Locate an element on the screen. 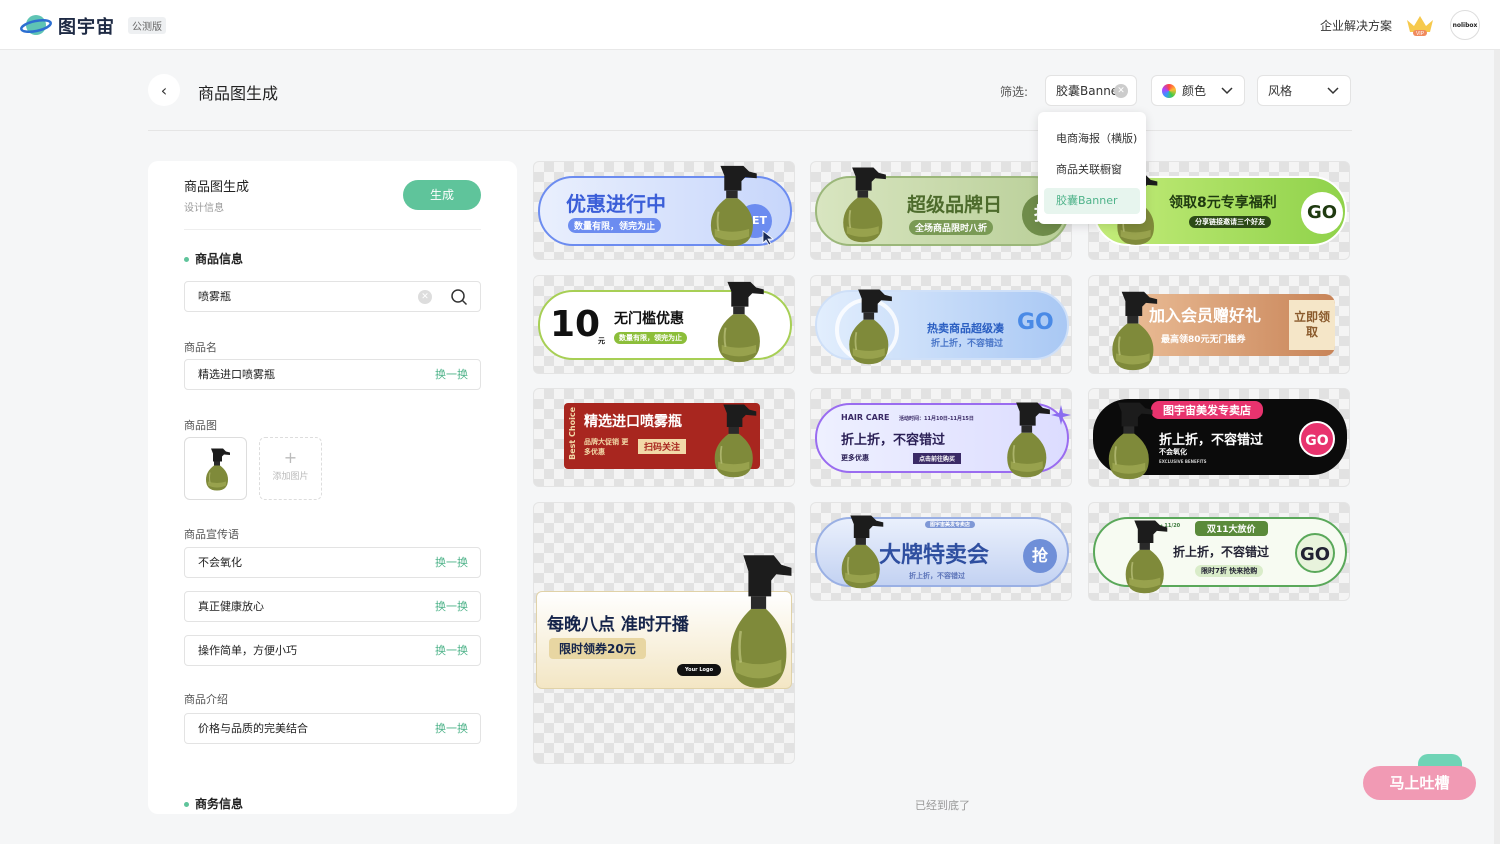 Image resolution: width=1500 pixels, height=844 pixels. banner-subline: 更多优惠 is located at coordinates (855, 458).